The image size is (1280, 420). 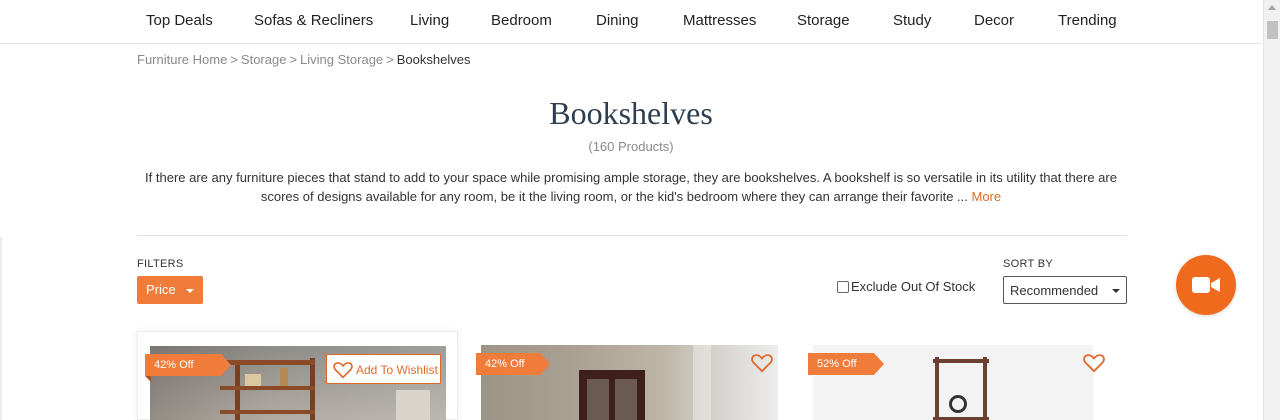 What do you see at coordinates (960, 375) in the screenshot?
I see `product-card: 52% Off` at bounding box center [960, 375].